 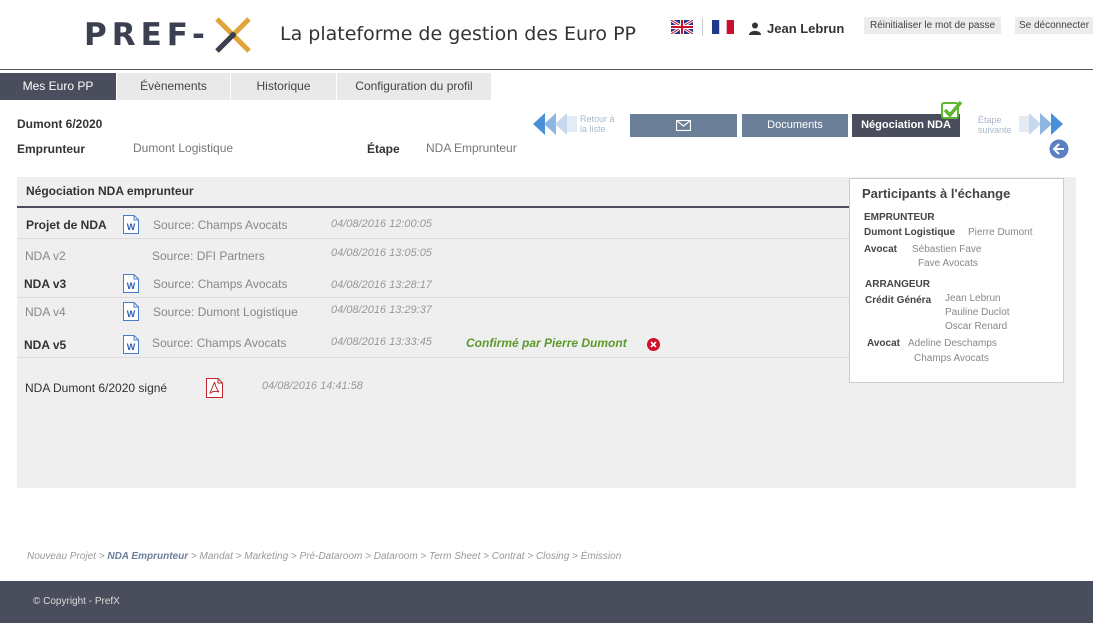 I want to click on emprunteur-company: Dumont Logistique, so click(x=910, y=232).